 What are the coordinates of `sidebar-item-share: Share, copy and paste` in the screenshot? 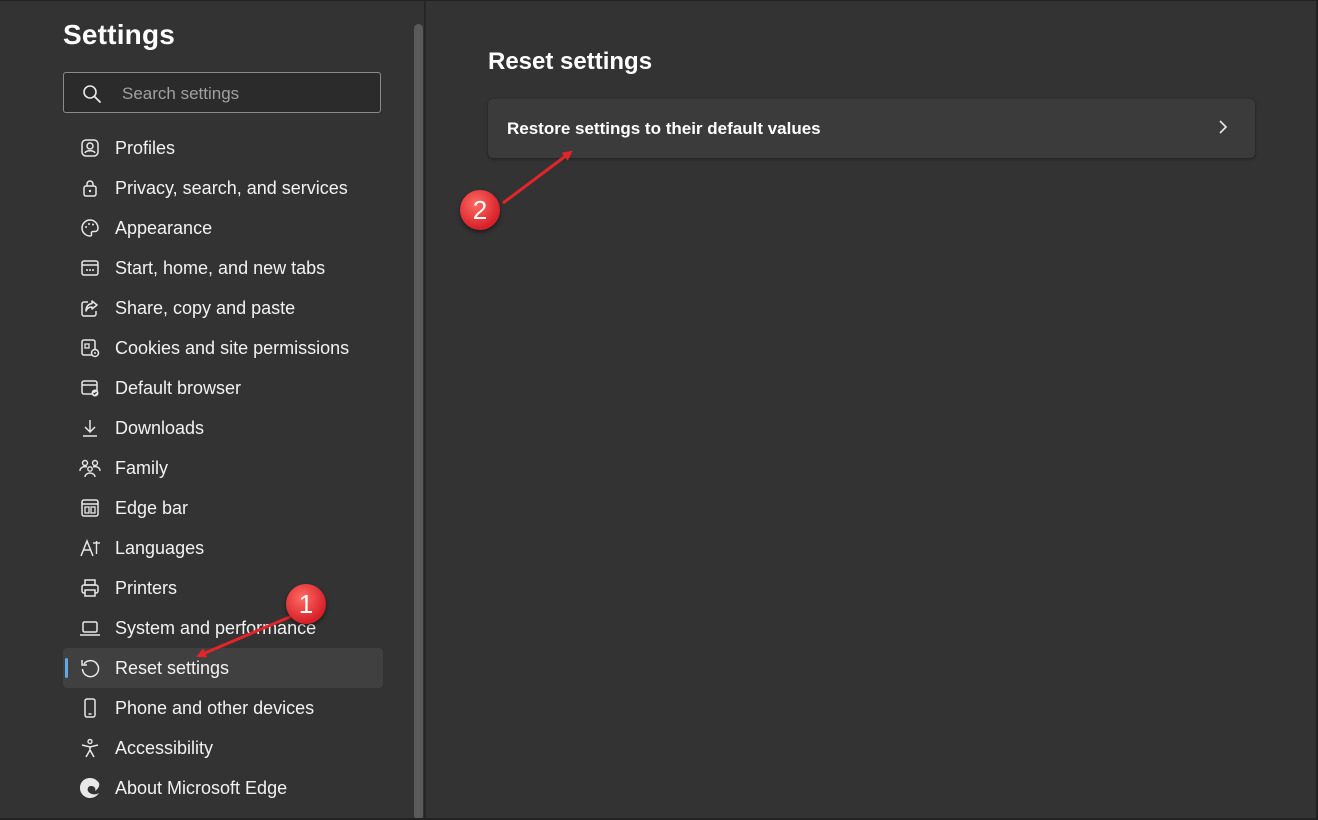 It's located at (223, 308).